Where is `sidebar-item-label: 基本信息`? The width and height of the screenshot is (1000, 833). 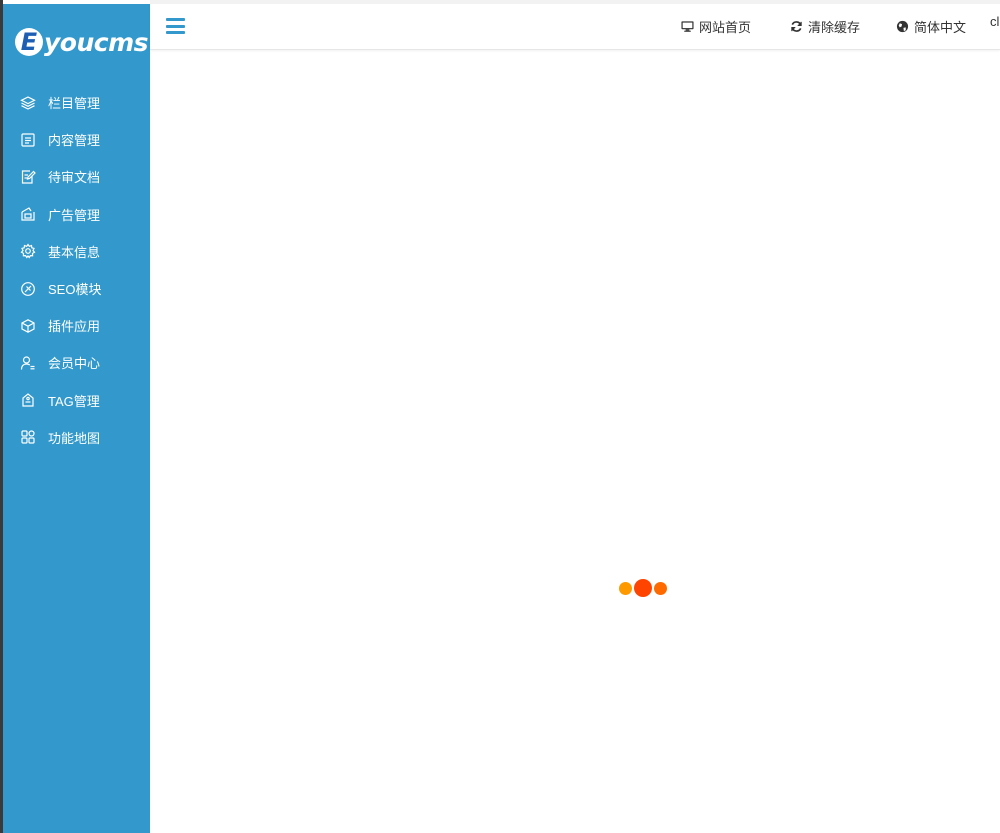 sidebar-item-label: 基本信息 is located at coordinates (74, 252).